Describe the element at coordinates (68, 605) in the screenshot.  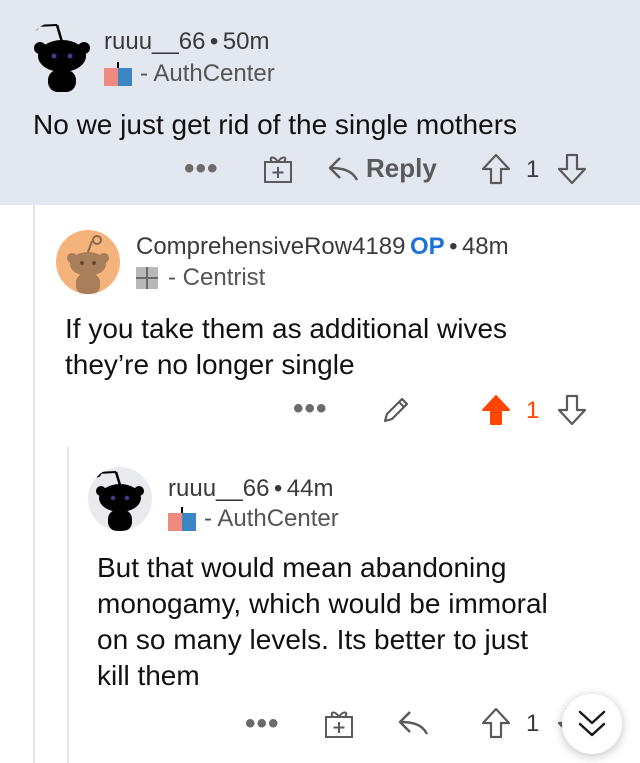
I see `thread-line-level2` at that location.